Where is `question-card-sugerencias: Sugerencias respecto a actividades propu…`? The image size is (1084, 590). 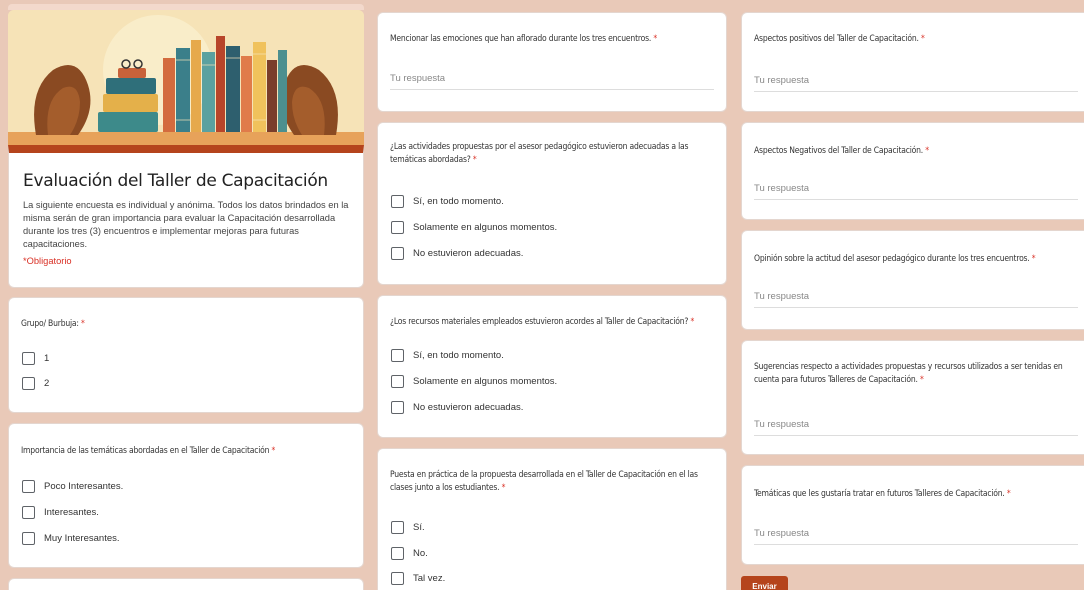
question-card-sugerencias: Sugerencias respecto a actividades propu… is located at coordinates (912, 397).